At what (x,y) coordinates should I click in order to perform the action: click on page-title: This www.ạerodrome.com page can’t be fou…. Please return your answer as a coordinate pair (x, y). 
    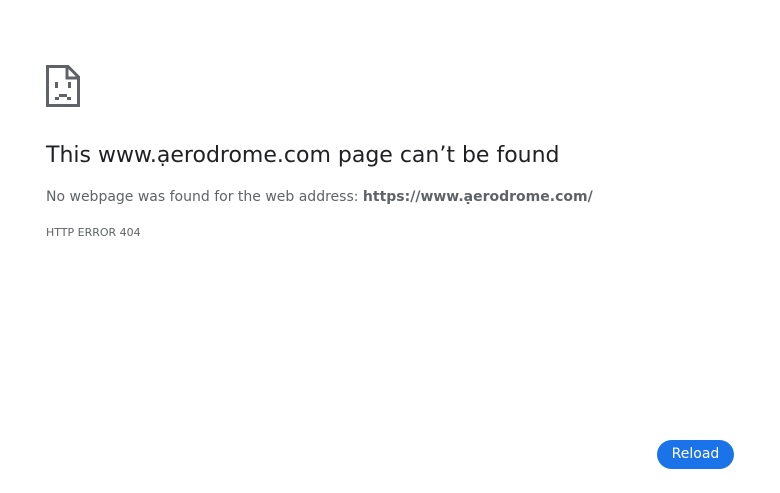
    Looking at the image, I should click on (303, 156).